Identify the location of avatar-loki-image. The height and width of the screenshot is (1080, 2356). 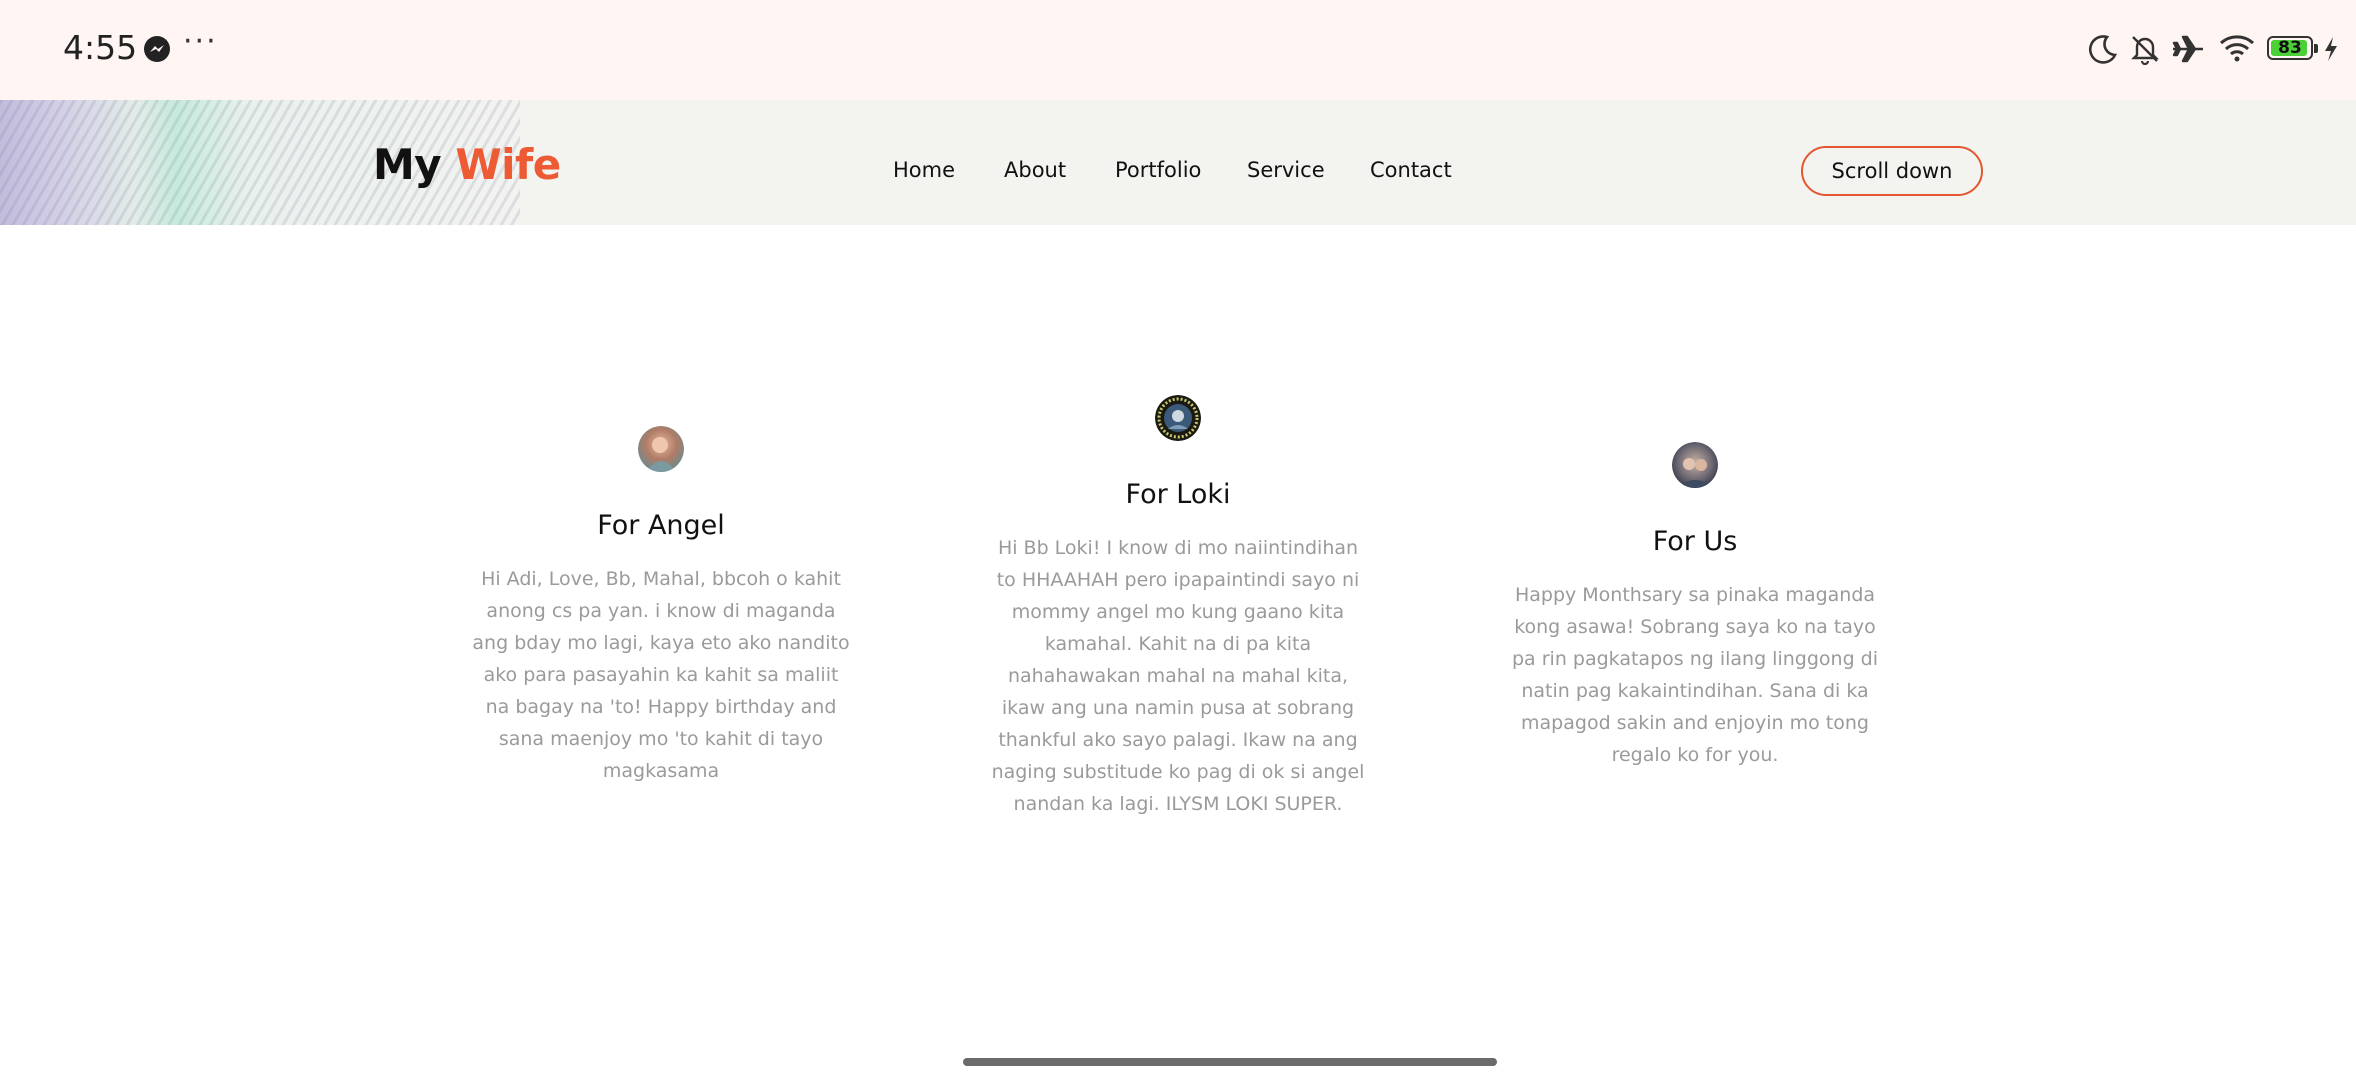
(1178, 418).